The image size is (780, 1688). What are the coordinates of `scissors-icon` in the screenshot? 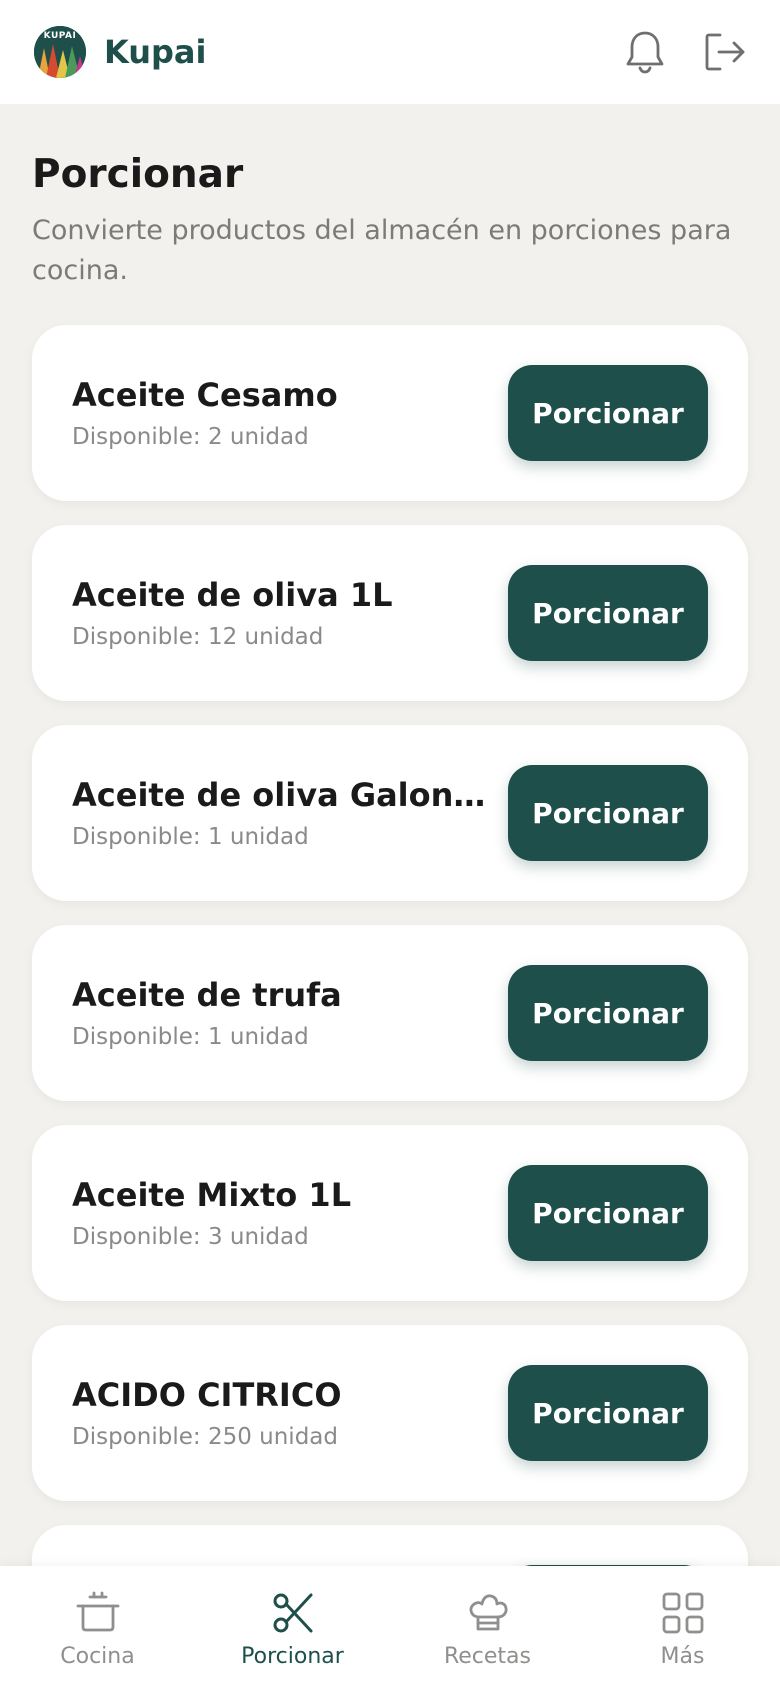 It's located at (292, 1613).